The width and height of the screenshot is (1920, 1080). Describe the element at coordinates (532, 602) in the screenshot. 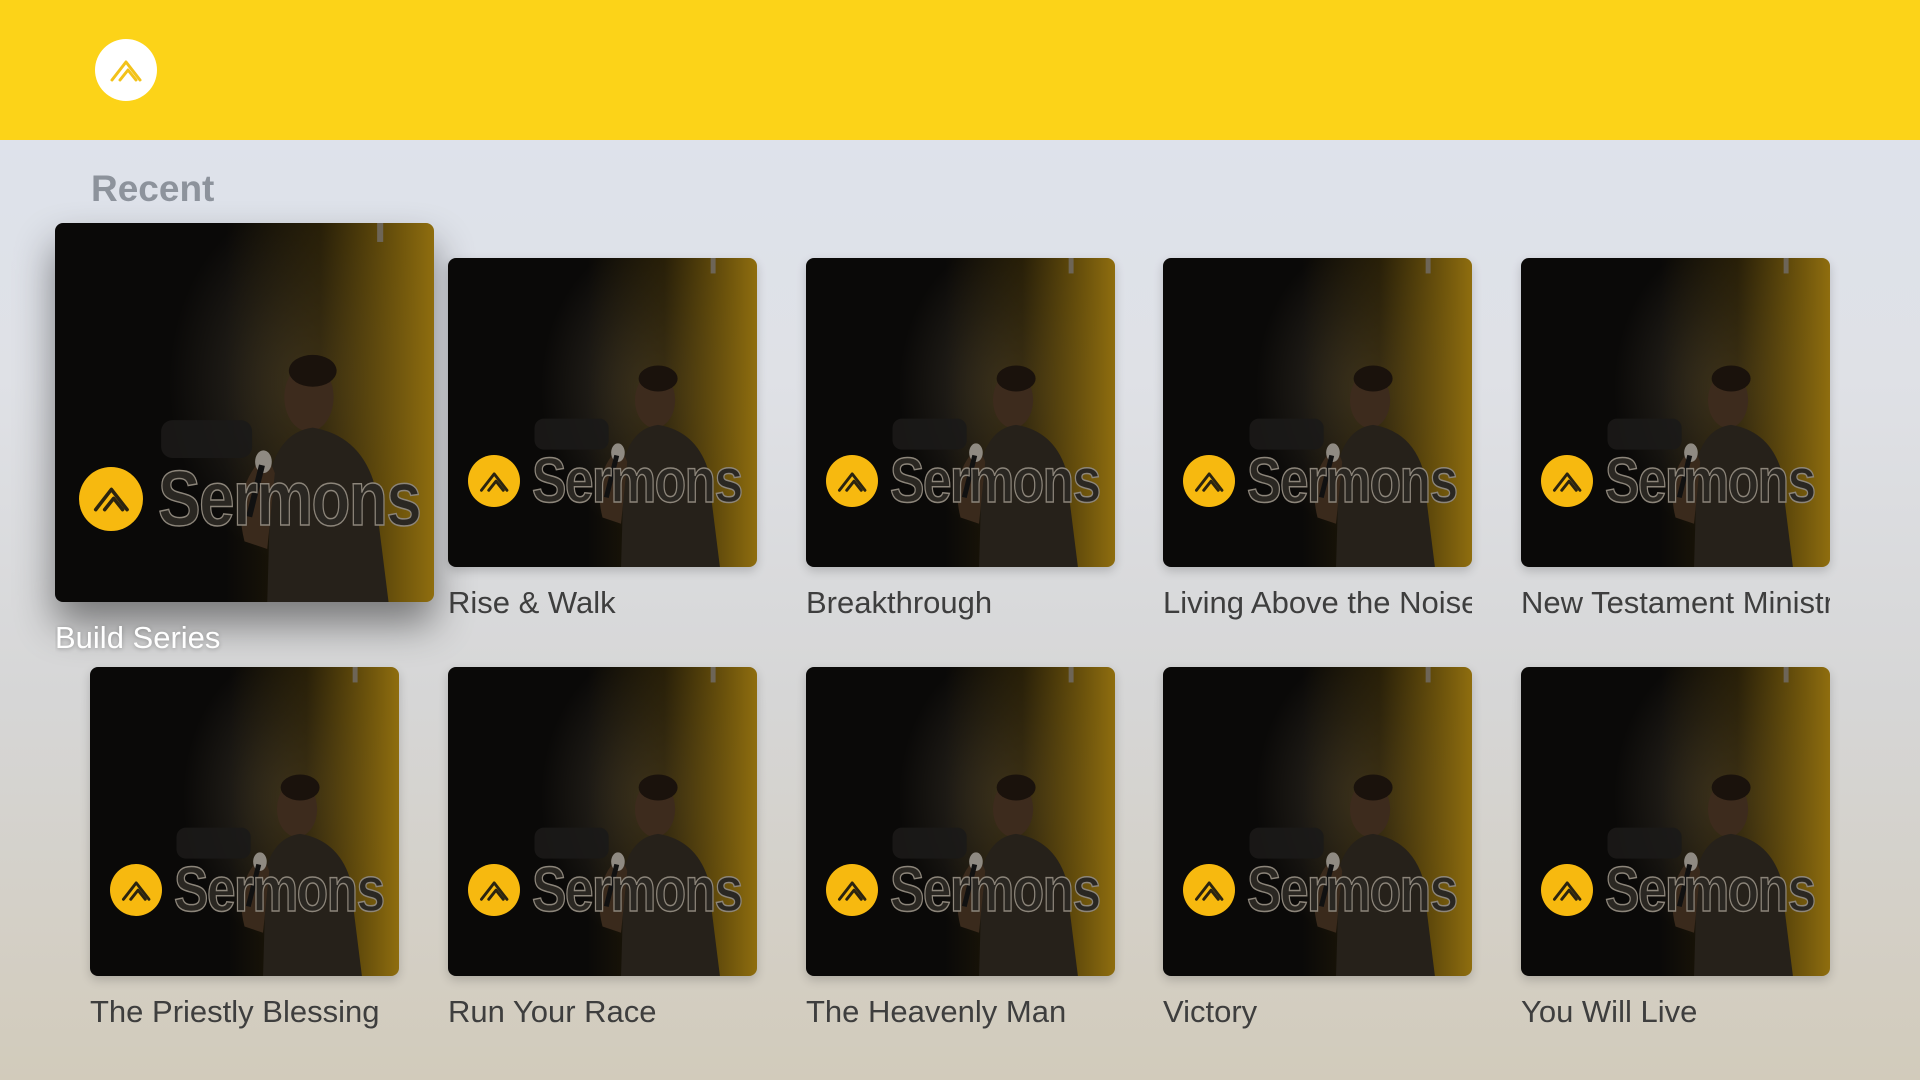

I see `sermon-title: Rise & Walk` at that location.